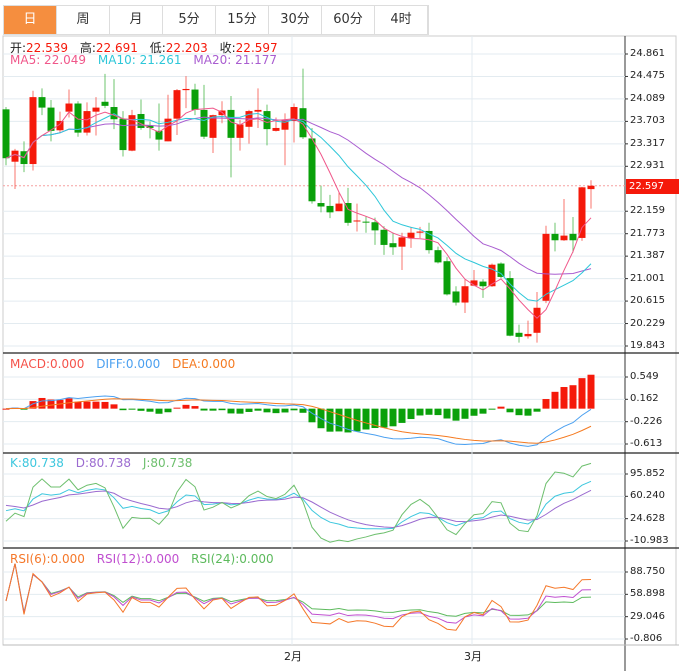 The image size is (679, 671). I want to click on price-axis-label: 24.475, so click(647, 76).